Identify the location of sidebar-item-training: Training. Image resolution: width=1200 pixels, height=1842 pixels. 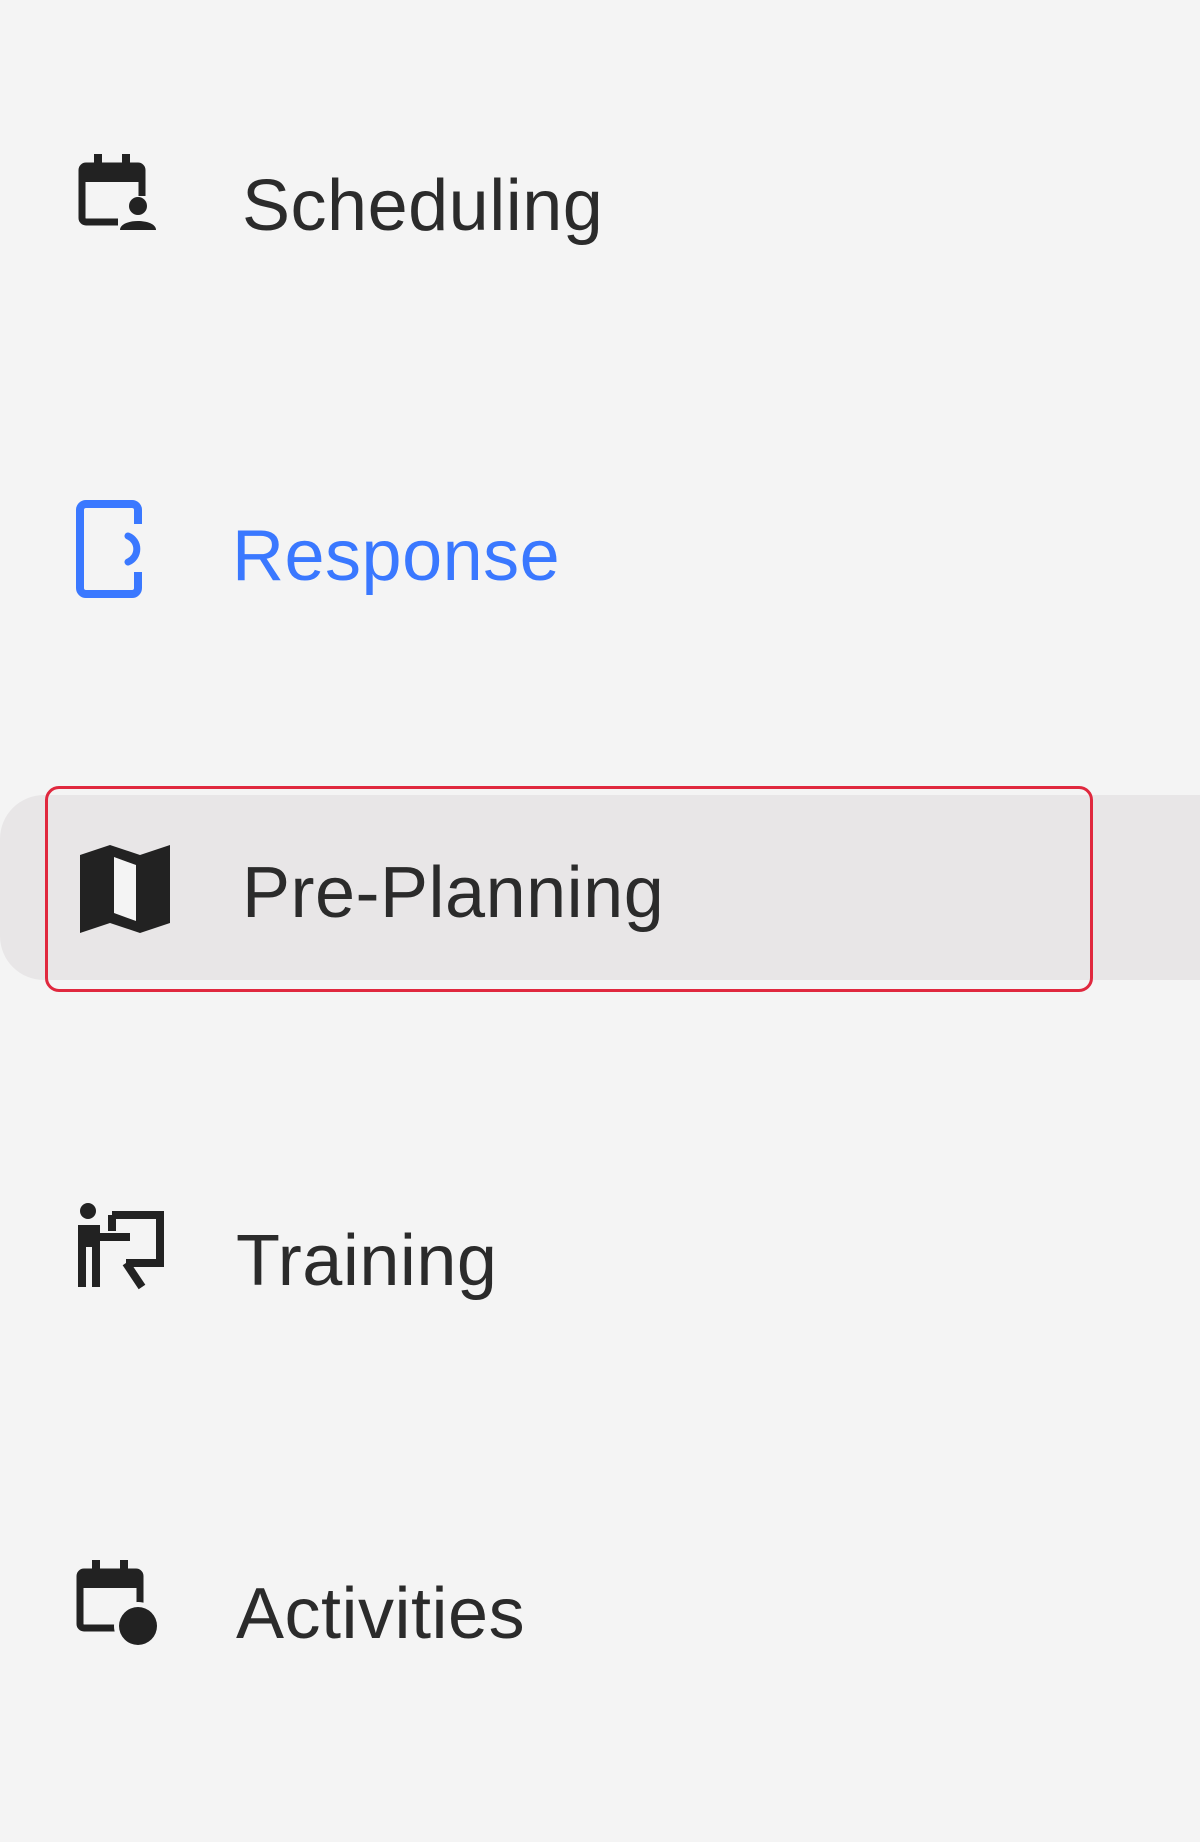
(600, 1245).